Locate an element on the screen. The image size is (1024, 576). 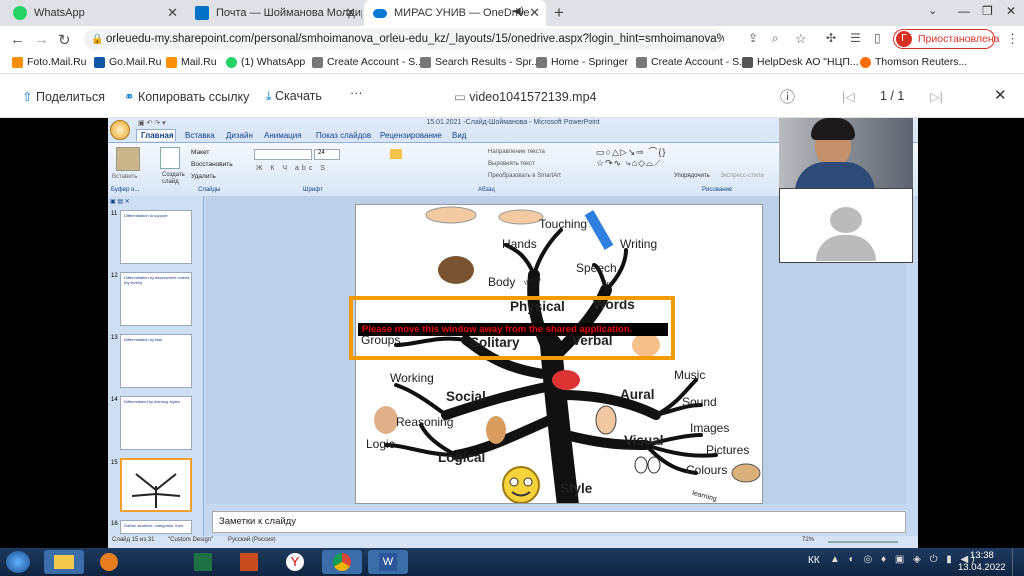
participant-placeholder is located at coordinates (846, 225).